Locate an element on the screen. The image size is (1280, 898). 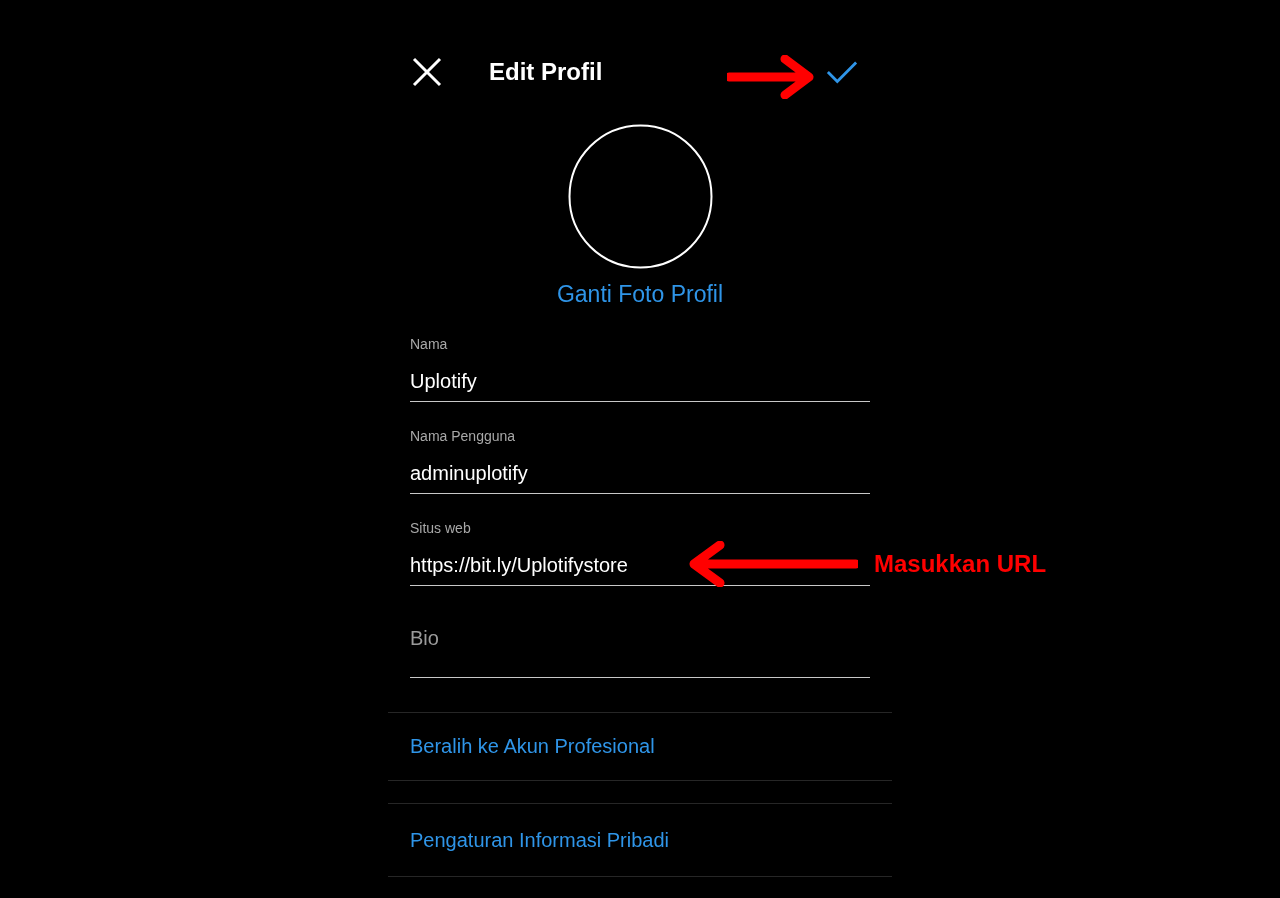
page-title: Edit Profil is located at coordinates (546, 72).